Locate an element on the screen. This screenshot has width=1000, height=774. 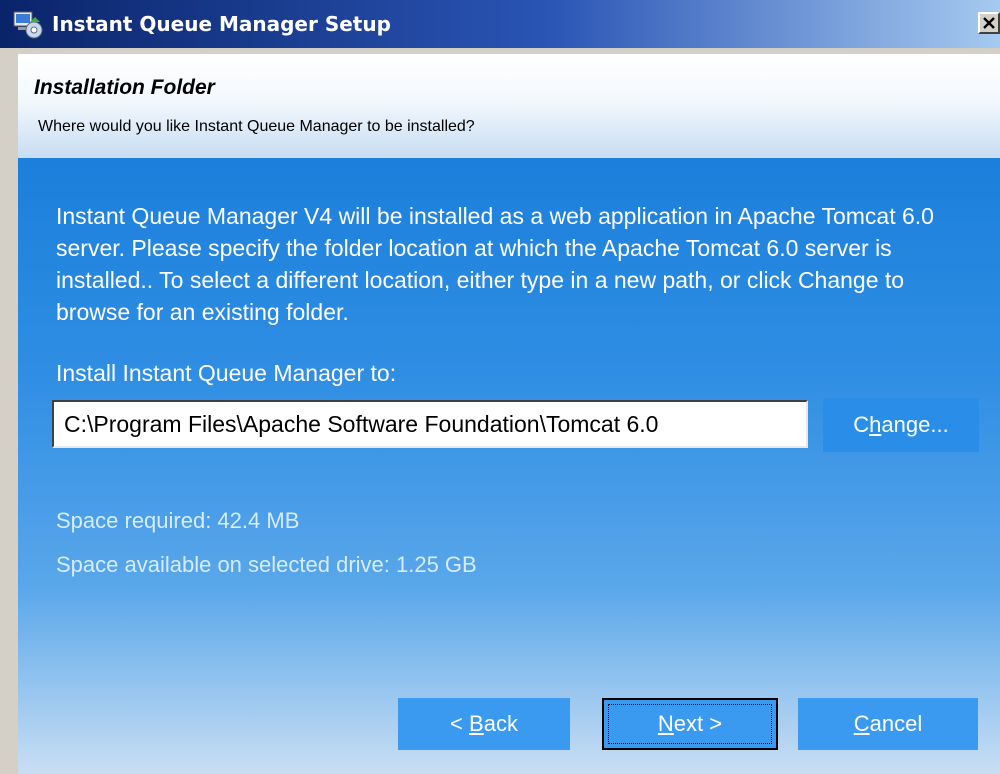
close-icon is located at coordinates (989, 23).